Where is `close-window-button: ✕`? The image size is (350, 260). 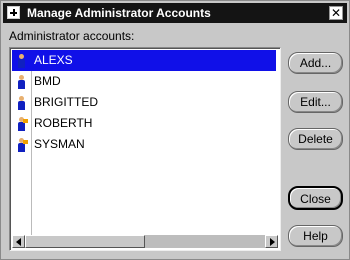 close-window-button: ✕ is located at coordinates (336, 13).